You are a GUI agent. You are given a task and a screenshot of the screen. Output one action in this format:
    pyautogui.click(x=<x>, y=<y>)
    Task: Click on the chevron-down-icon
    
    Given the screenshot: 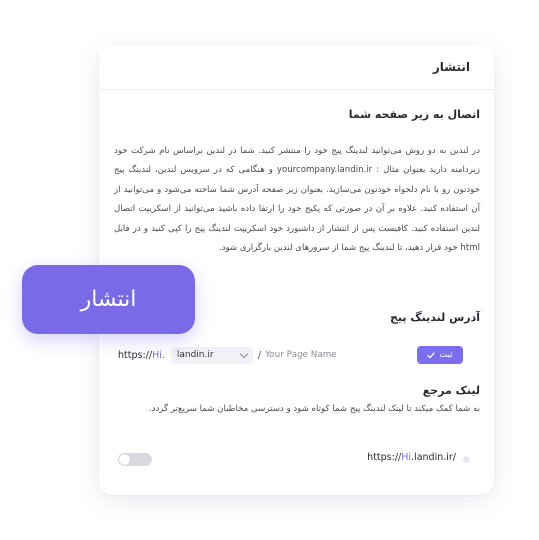 What is the action you would take?
    pyautogui.click(x=244, y=353)
    